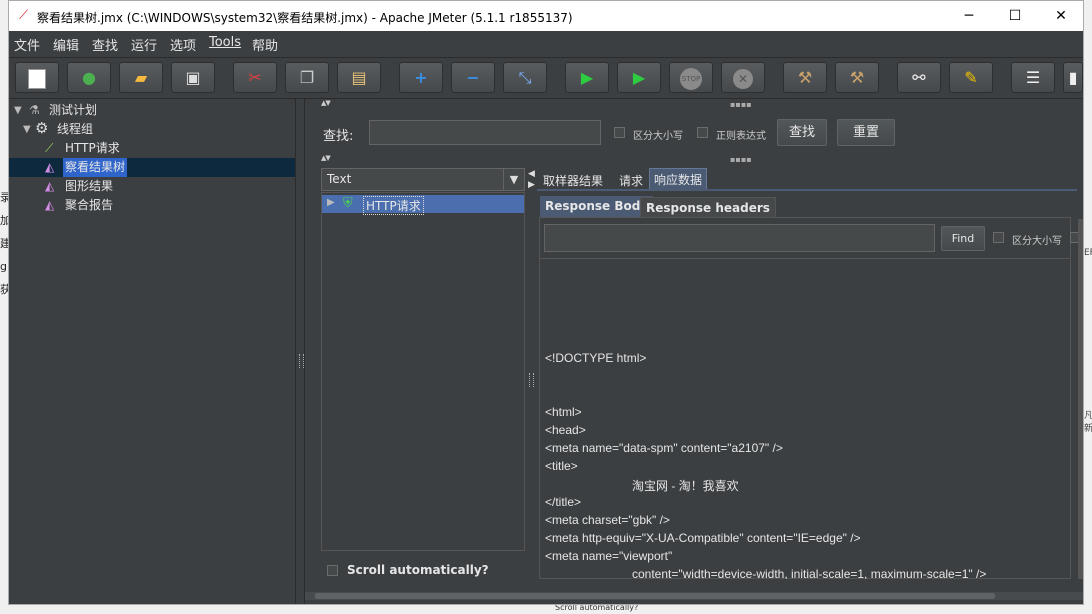  Describe the element at coordinates (307, 77) in the screenshot. I see `copy-button: ❐` at that location.